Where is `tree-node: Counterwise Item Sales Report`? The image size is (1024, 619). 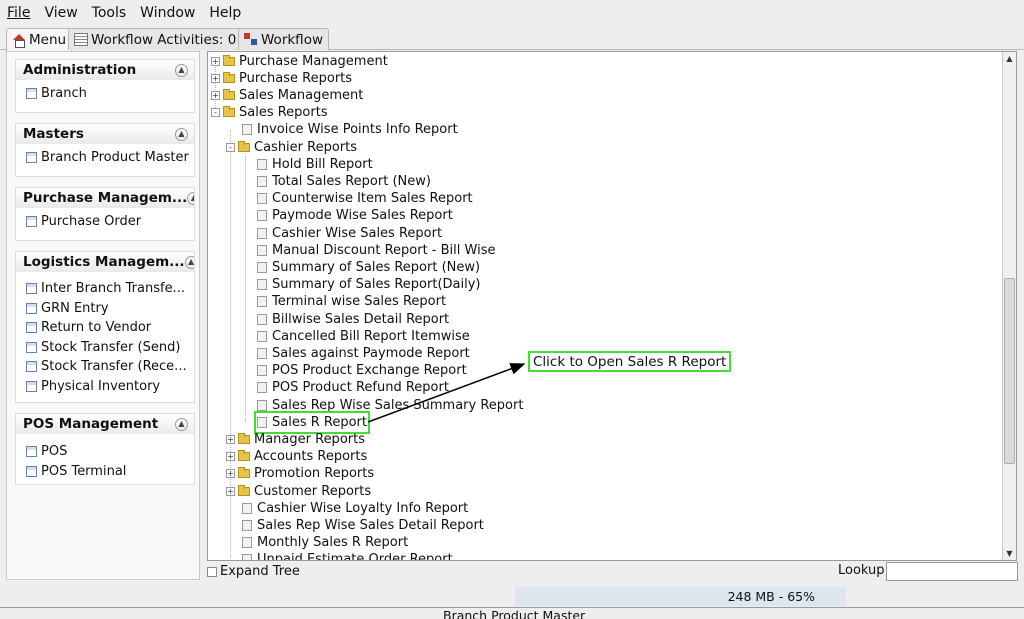 tree-node: Counterwise Item Sales Report is located at coordinates (365, 198).